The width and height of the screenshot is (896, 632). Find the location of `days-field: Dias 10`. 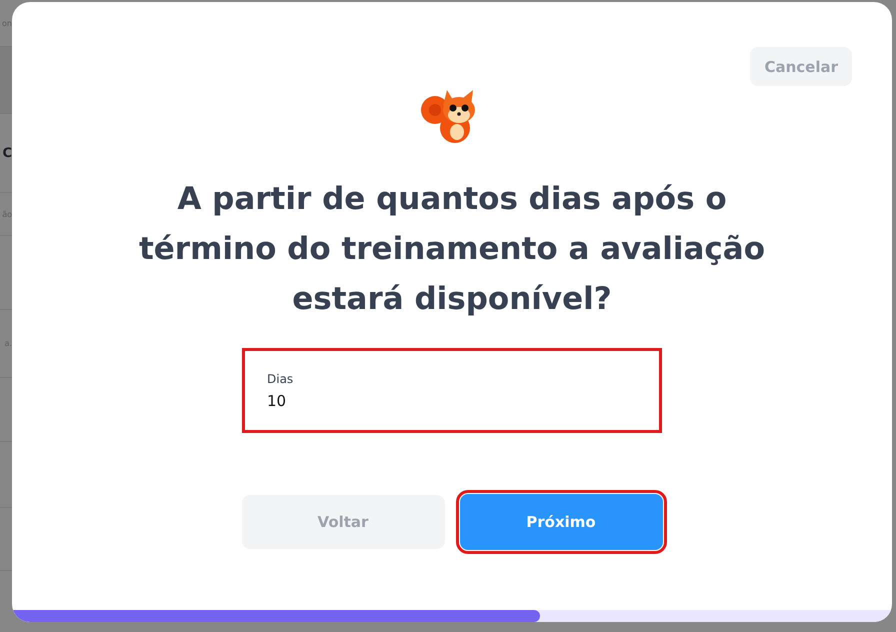

days-field: Dias 10 is located at coordinates (452, 390).